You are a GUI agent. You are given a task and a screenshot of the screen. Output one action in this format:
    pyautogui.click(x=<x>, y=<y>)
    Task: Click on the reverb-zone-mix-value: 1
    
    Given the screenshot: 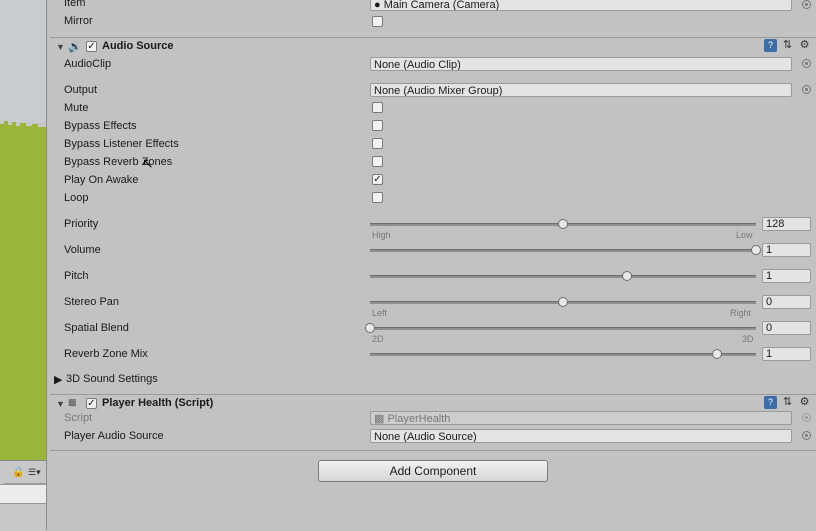 What is the action you would take?
    pyautogui.click(x=786, y=354)
    